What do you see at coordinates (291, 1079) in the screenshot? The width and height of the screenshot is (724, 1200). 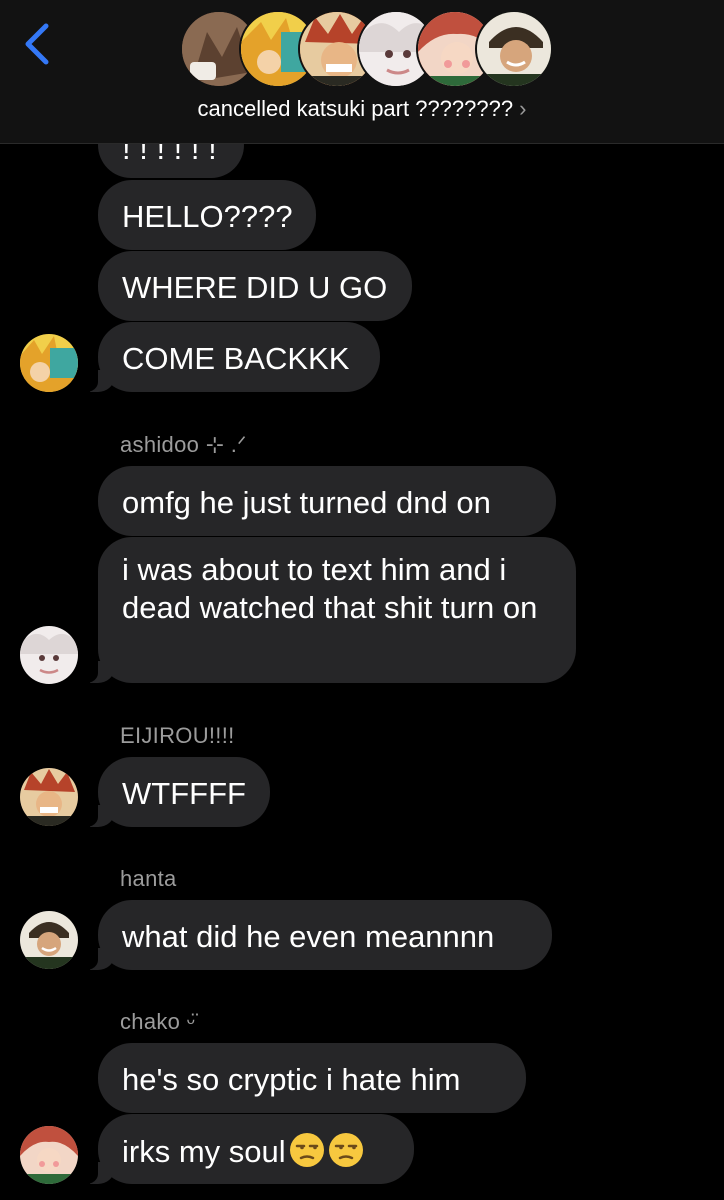 I see `message-text: he's so cryptic i hate him` at bounding box center [291, 1079].